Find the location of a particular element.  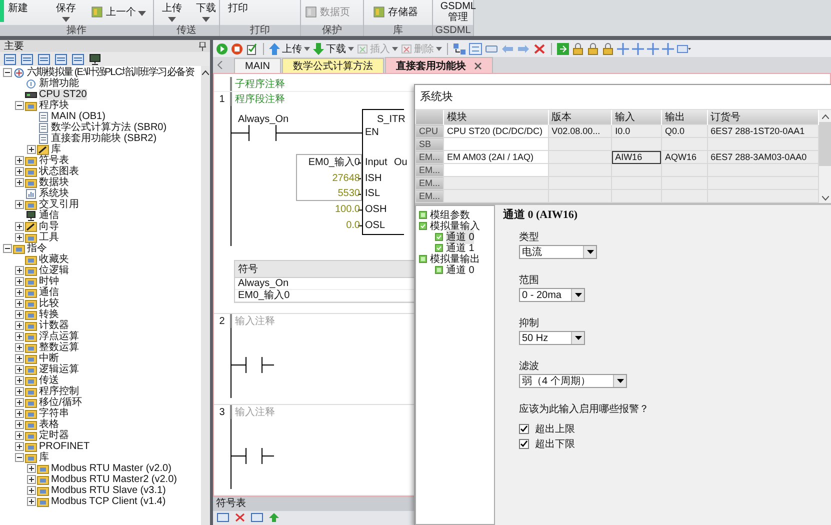

tree-item: 指令 is located at coordinates (37, 248).